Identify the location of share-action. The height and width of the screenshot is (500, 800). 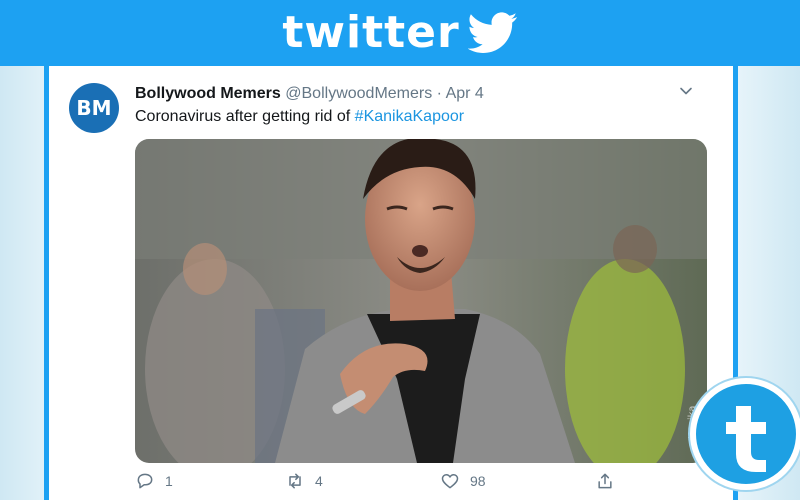
(605, 481).